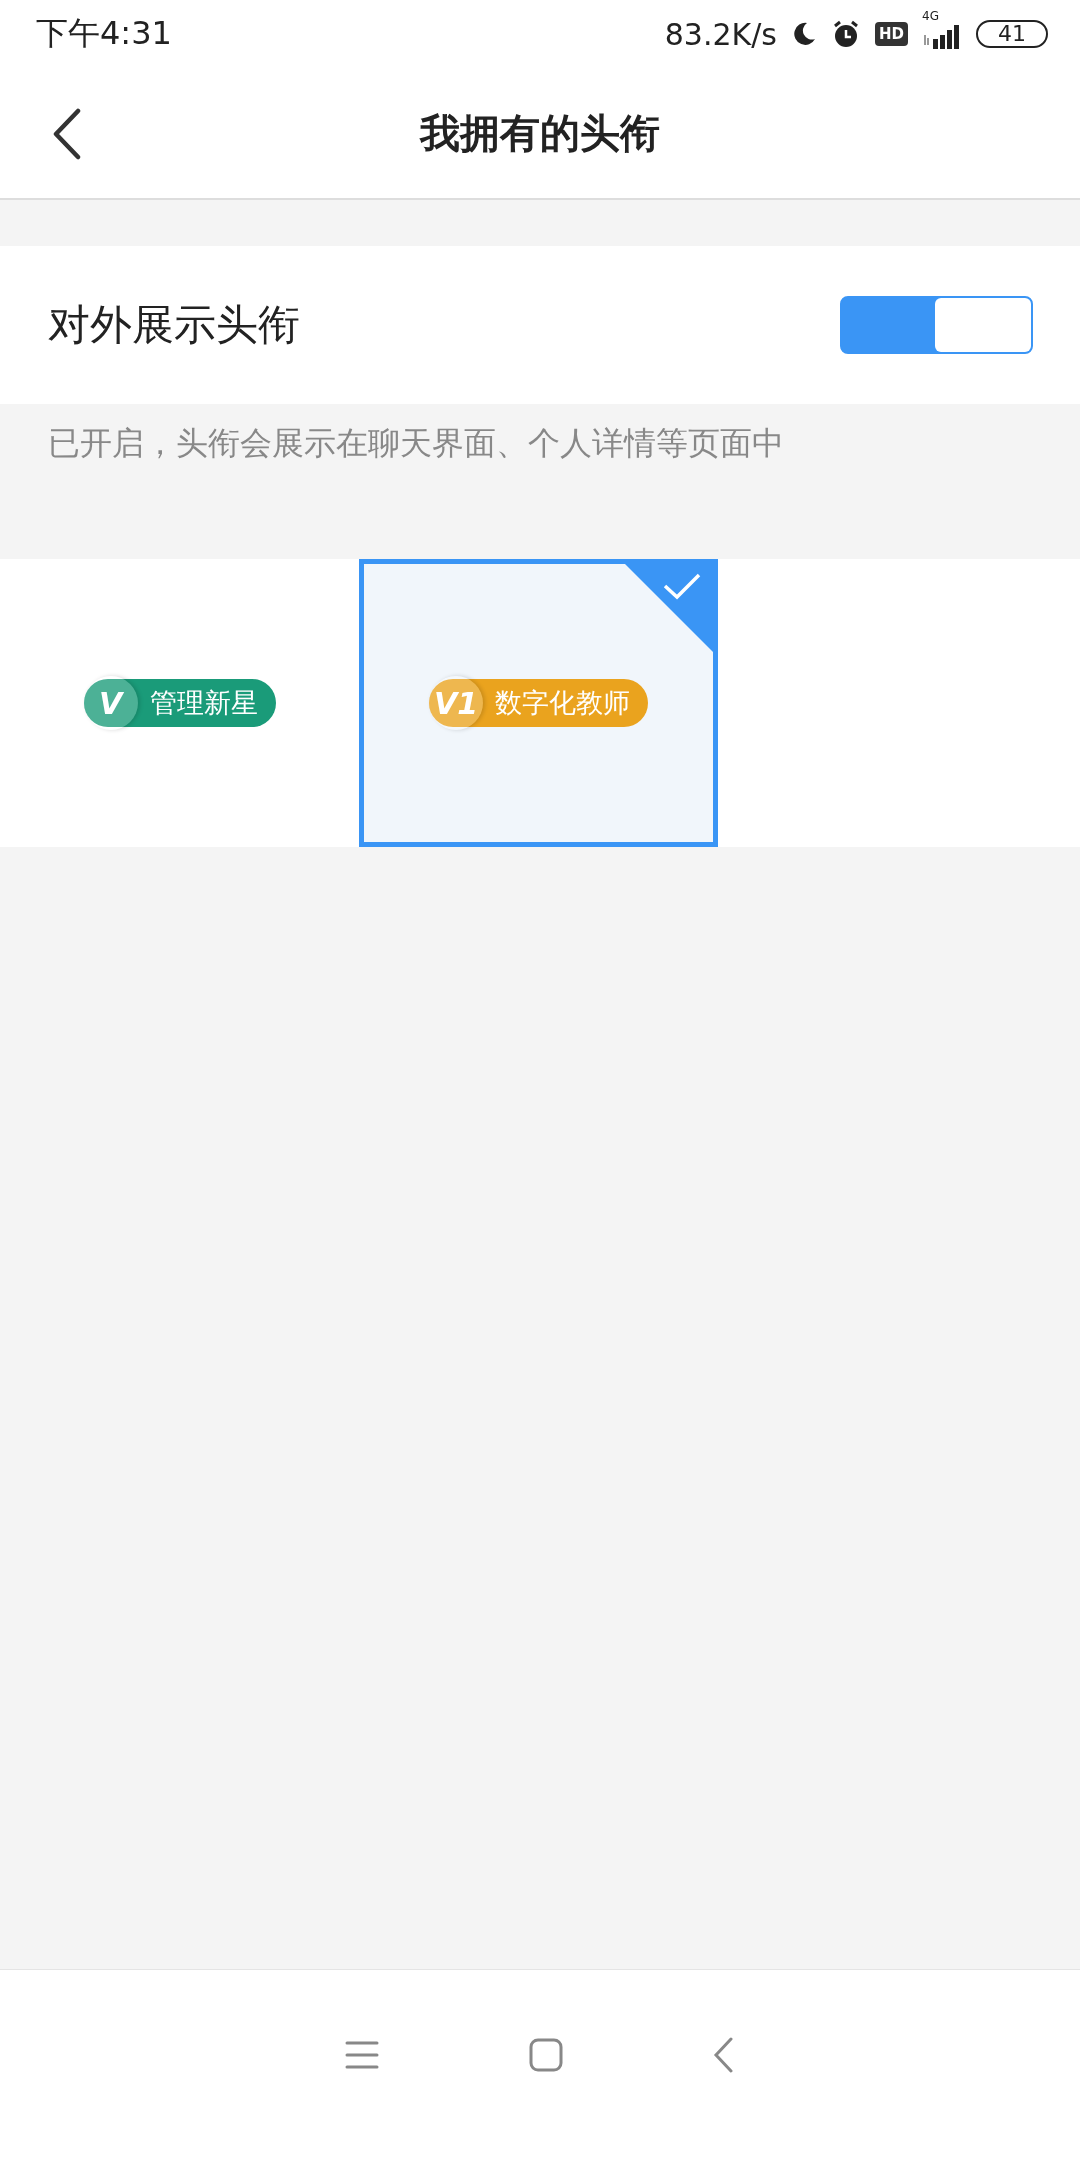 This screenshot has height=2160, width=1080. I want to click on status-time: 下午4:31, so click(104, 33).